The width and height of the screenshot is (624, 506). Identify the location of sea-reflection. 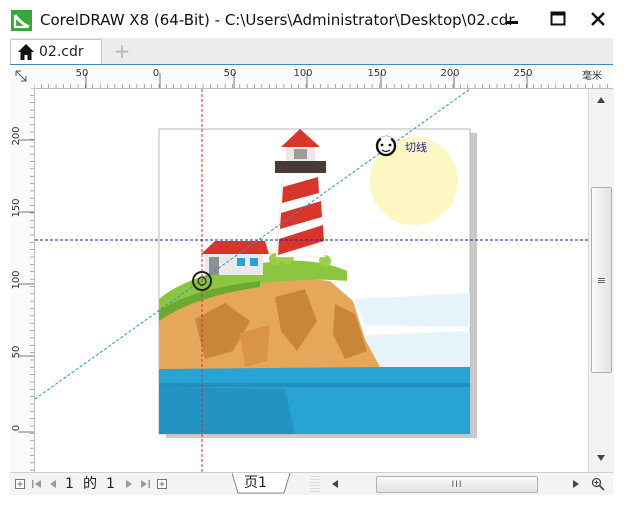
(227, 410).